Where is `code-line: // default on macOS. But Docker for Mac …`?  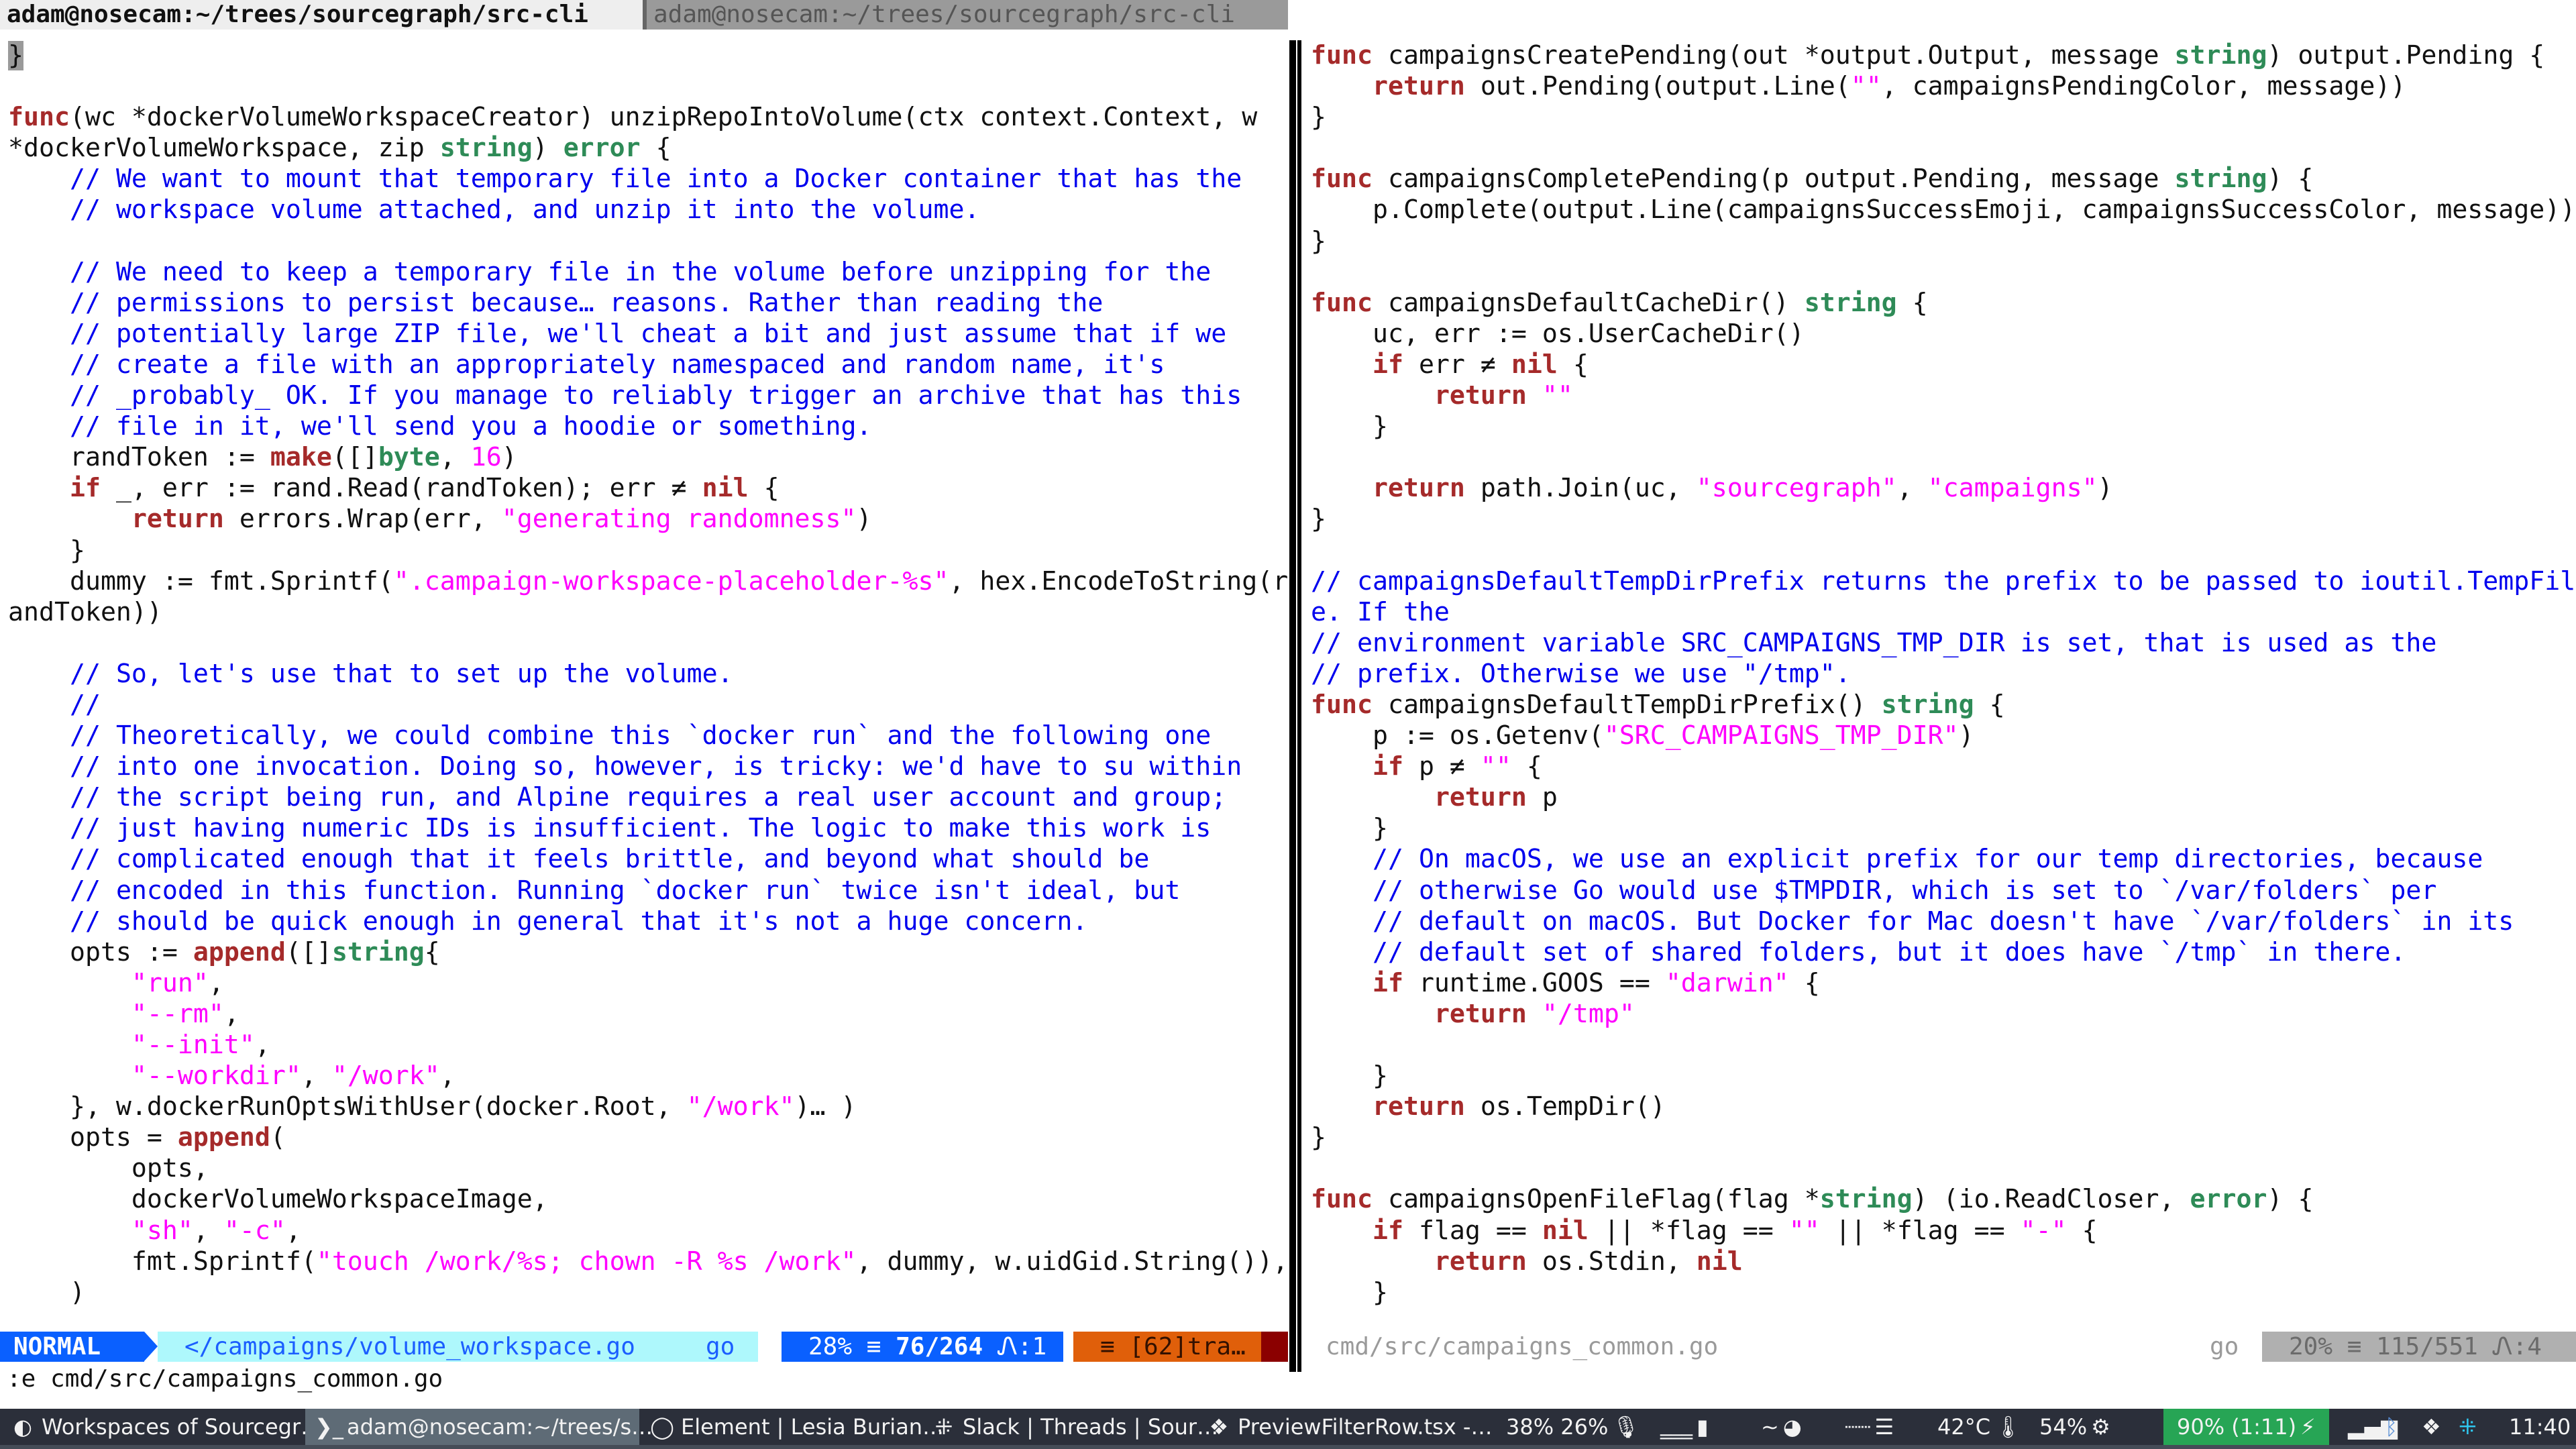 code-line: // default on macOS. But Docker for Mac … is located at coordinates (1943, 921).